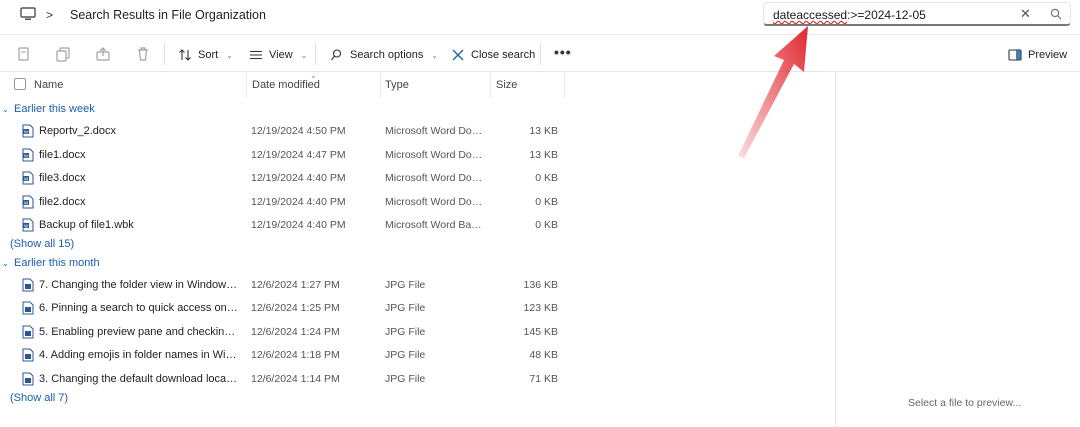 The image size is (1080, 427). Describe the element at coordinates (295, 332) in the screenshot. I see `file-date: 12/6/2024 1:24 PM` at that location.